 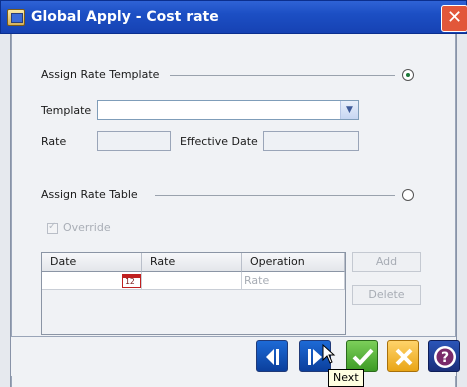 I want to click on arrow-left-icon, so click(x=272, y=357).